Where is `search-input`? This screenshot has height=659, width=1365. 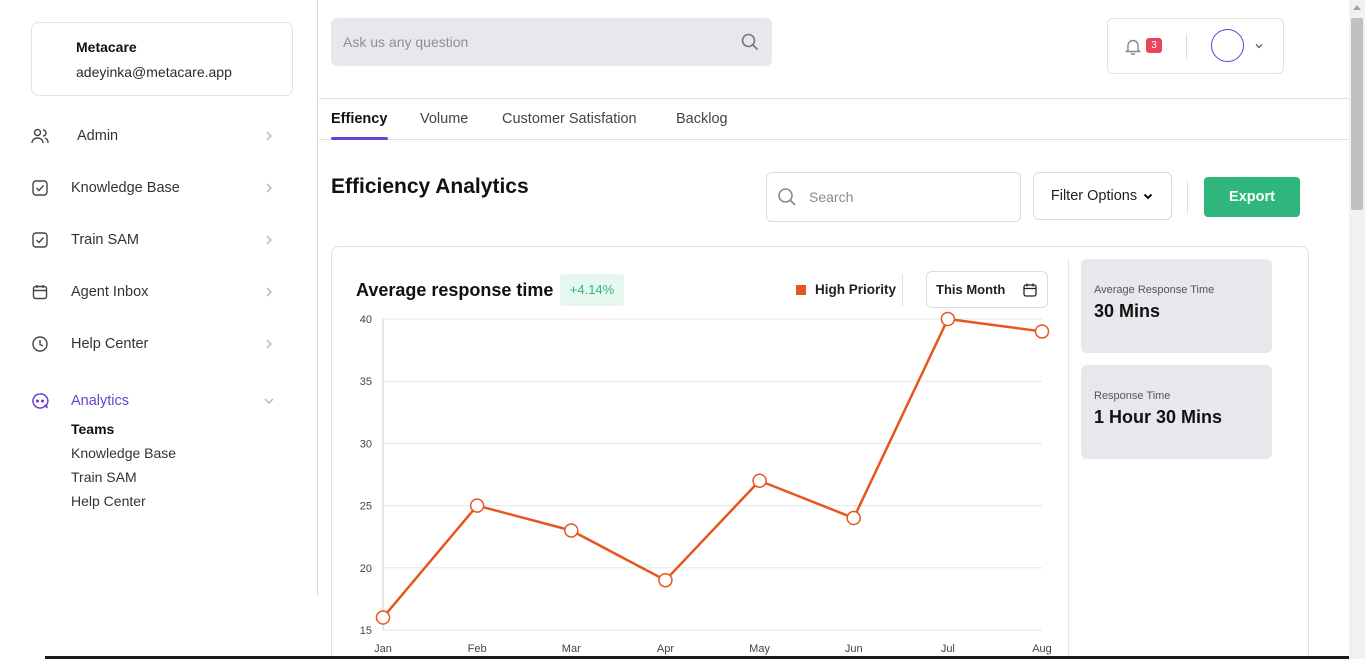 search-input is located at coordinates (909, 197).